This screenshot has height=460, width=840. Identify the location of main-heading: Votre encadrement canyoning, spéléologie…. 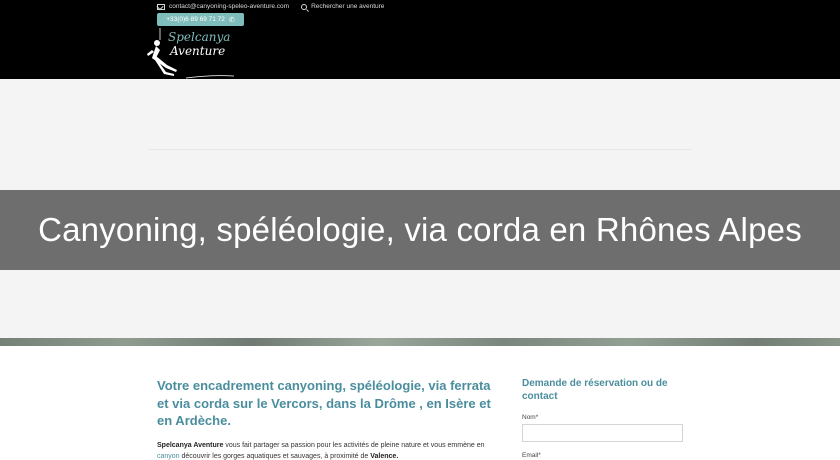
(324, 403).